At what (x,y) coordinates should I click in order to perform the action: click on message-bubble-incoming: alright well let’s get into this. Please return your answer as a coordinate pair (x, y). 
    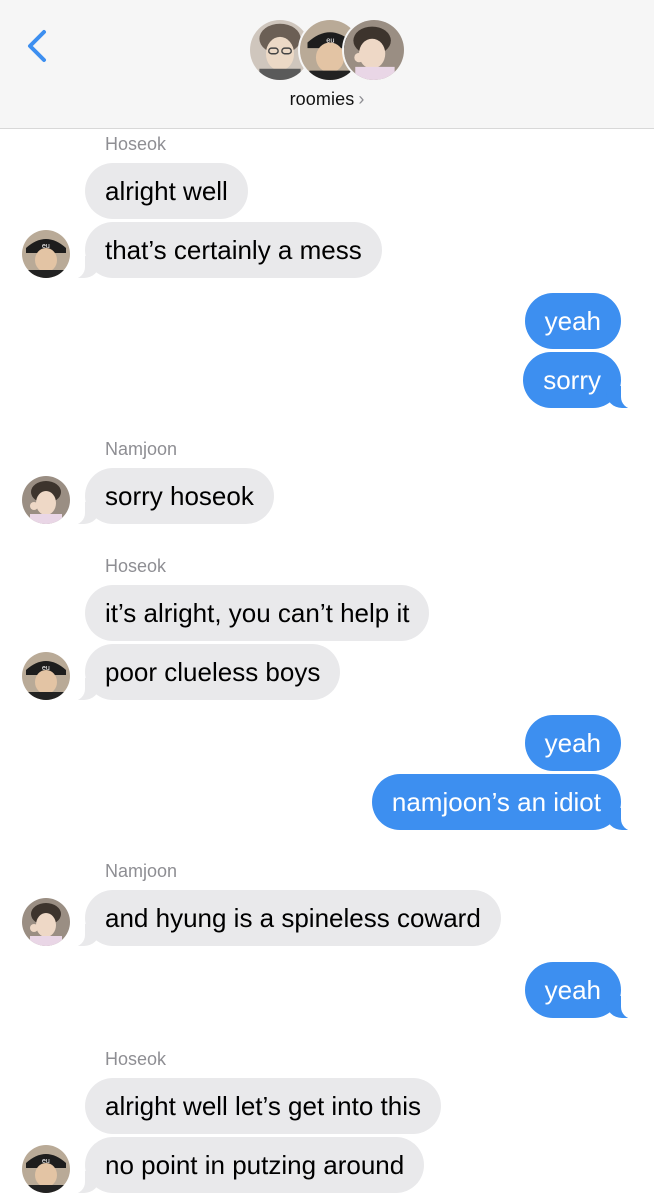
    Looking at the image, I should click on (263, 1106).